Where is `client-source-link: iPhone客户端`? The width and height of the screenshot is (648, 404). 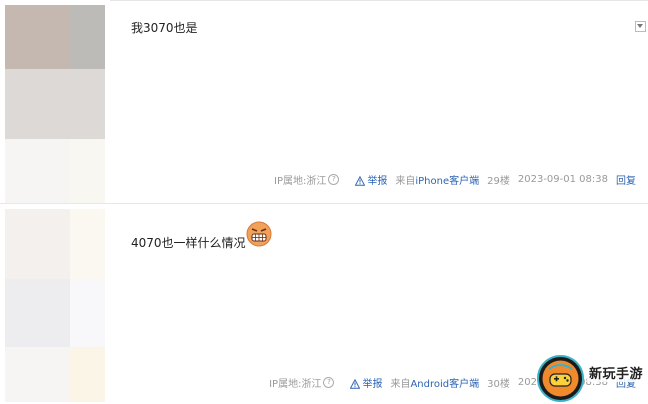
client-source-link: iPhone客户端 is located at coordinates (447, 179).